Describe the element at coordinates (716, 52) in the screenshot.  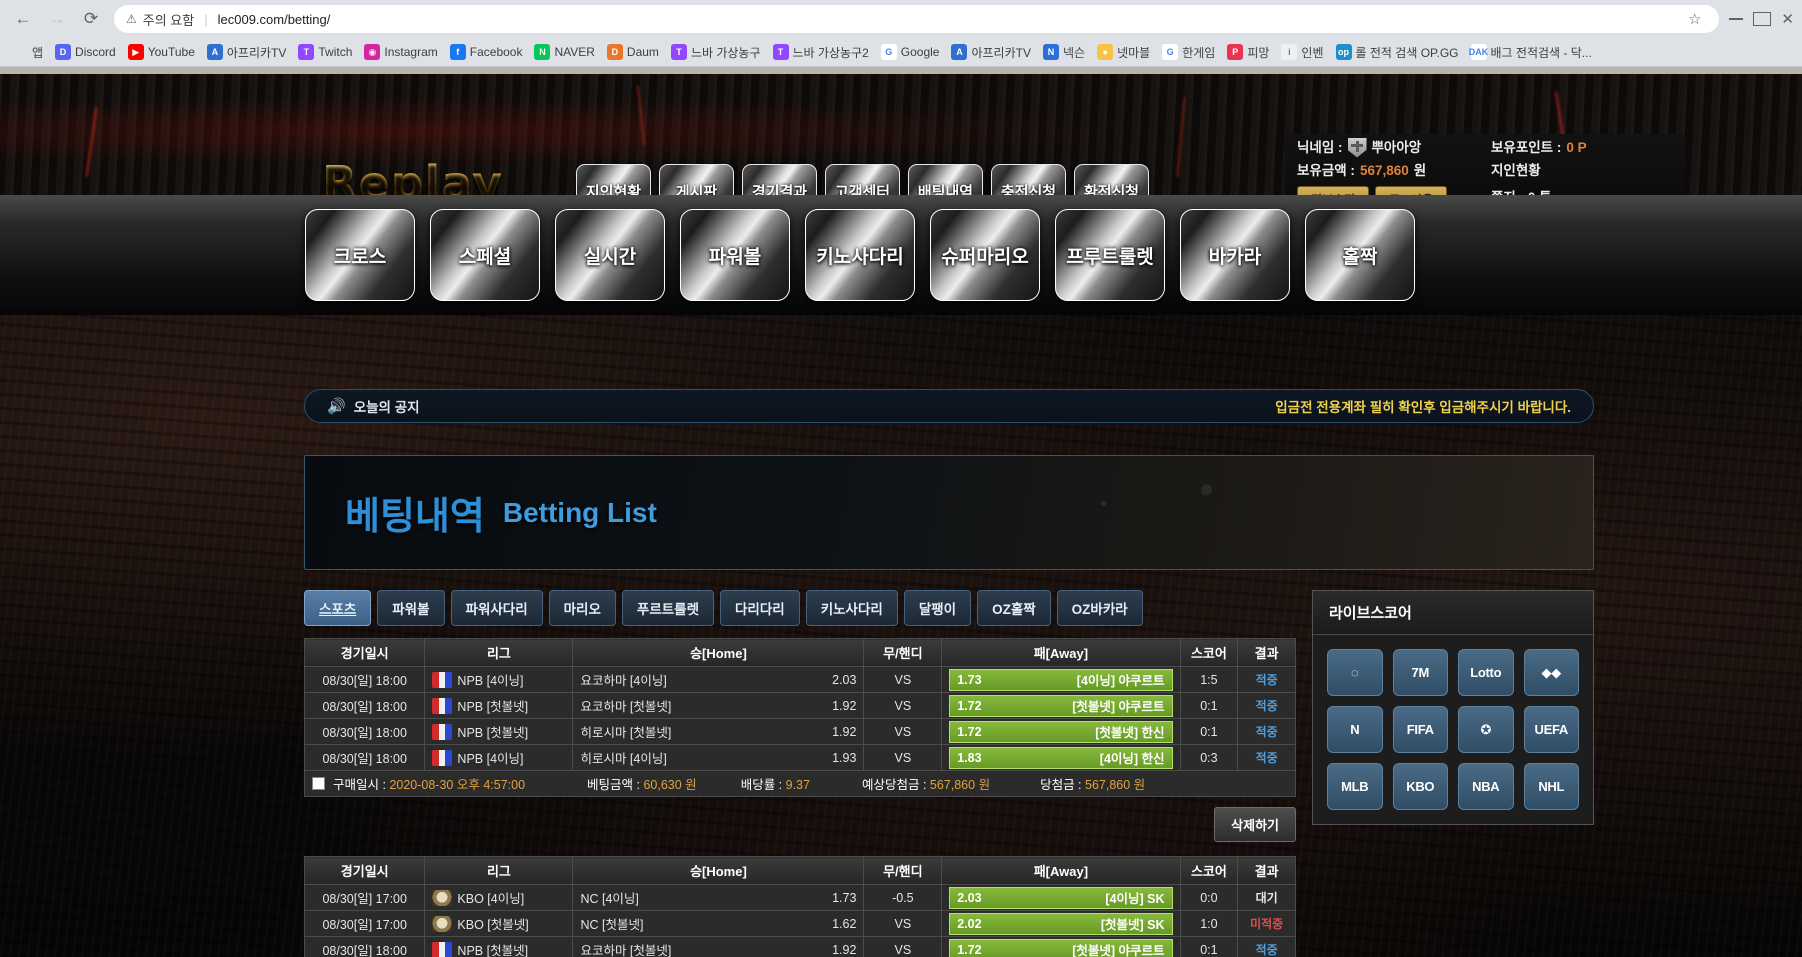
I see `bookmark-item: T 느바 가상농구` at that location.